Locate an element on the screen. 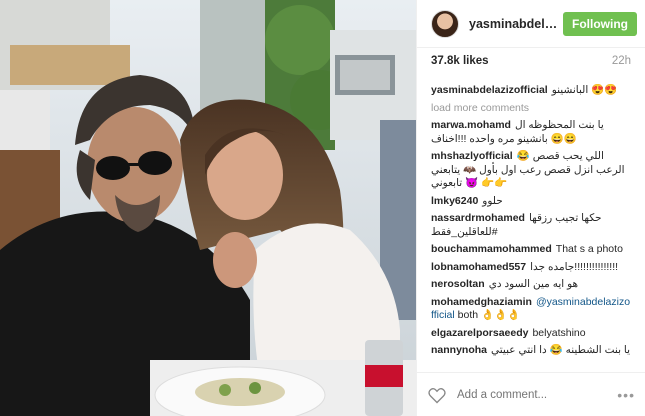 The height and width of the screenshot is (416, 645). comment-username: marwa.mohamd is located at coordinates (471, 125).